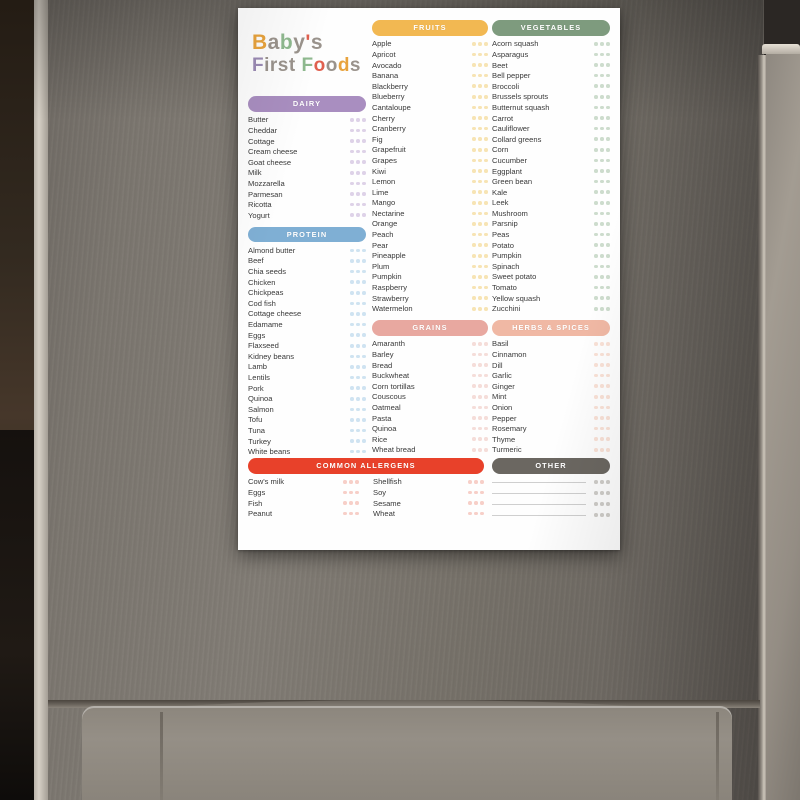 The image size is (800, 800). What do you see at coordinates (430, 407) in the screenshot?
I see `food-row: Oatmeal` at bounding box center [430, 407].